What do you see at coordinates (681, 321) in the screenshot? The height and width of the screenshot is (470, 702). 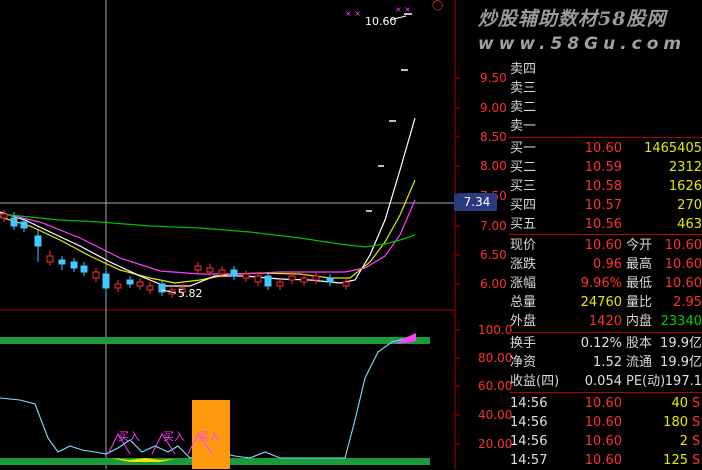 I see `quote-value-2: 23340` at bounding box center [681, 321].